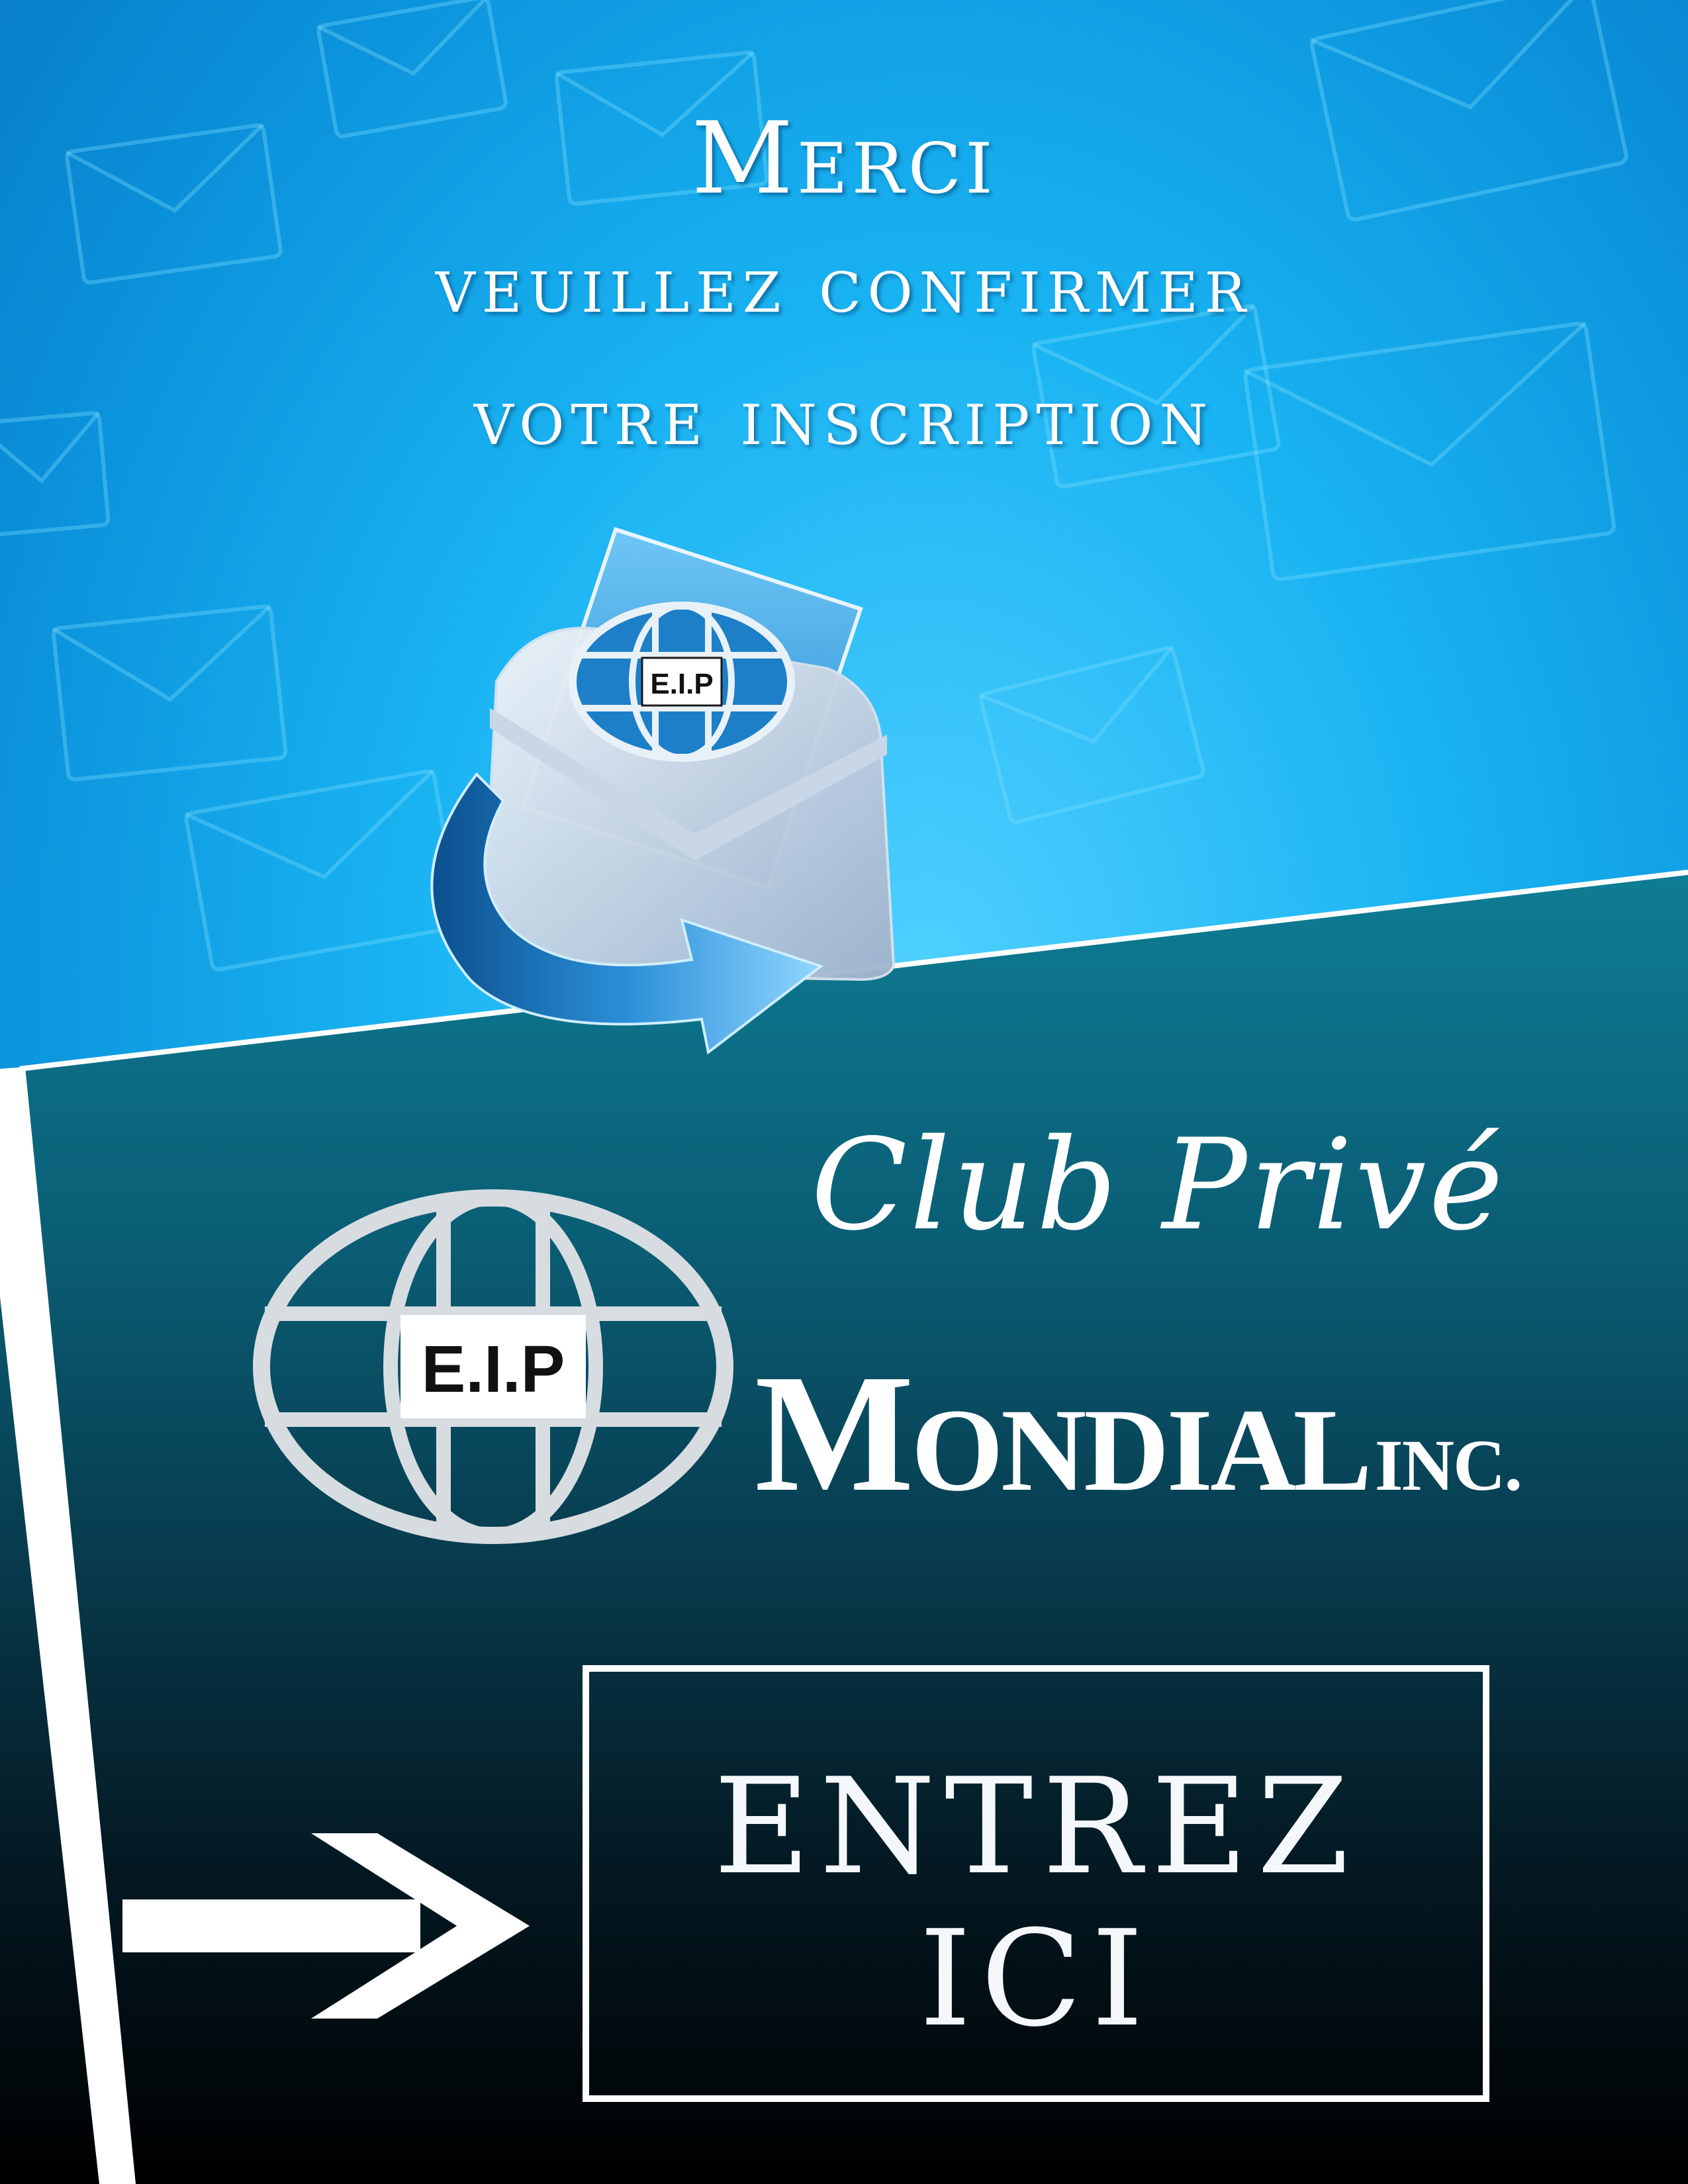  What do you see at coordinates (1036, 1979) in the screenshot?
I see `cta-line-2: ICI` at bounding box center [1036, 1979].